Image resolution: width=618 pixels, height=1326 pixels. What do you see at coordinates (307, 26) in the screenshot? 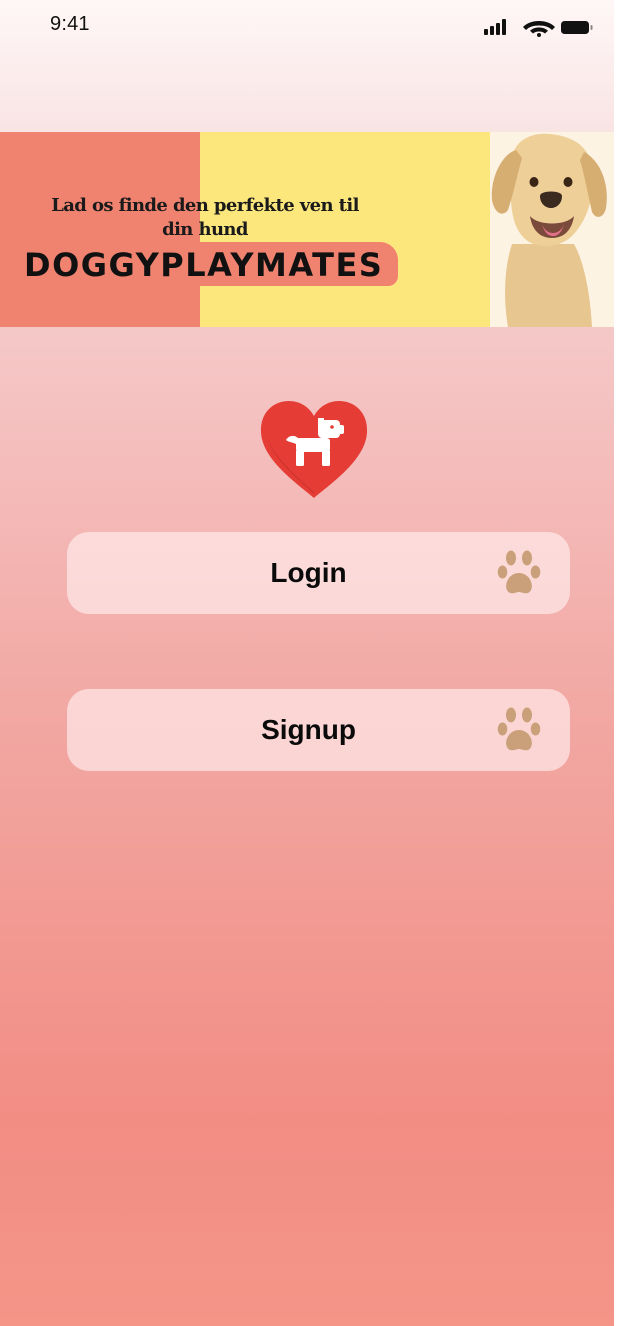
I see `status-bar: 9:41` at bounding box center [307, 26].